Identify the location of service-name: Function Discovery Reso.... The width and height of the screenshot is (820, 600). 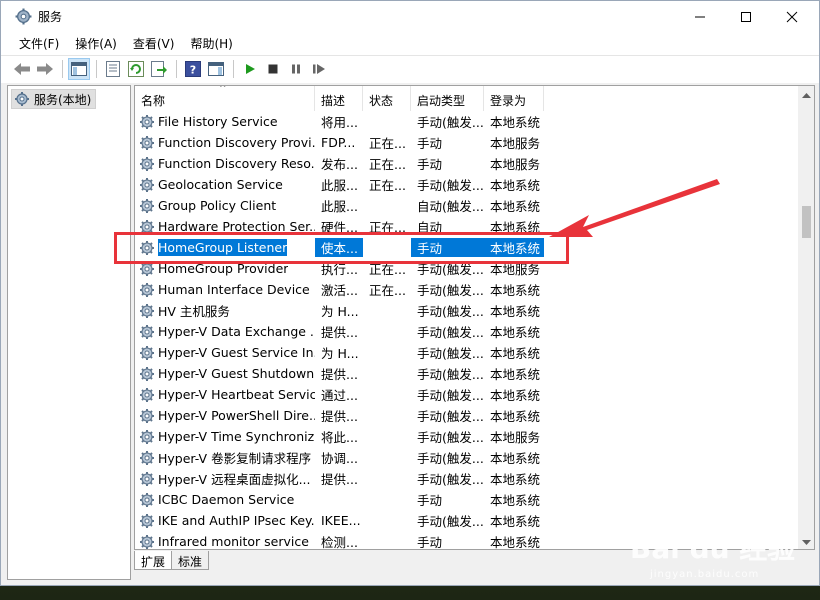
(236, 163).